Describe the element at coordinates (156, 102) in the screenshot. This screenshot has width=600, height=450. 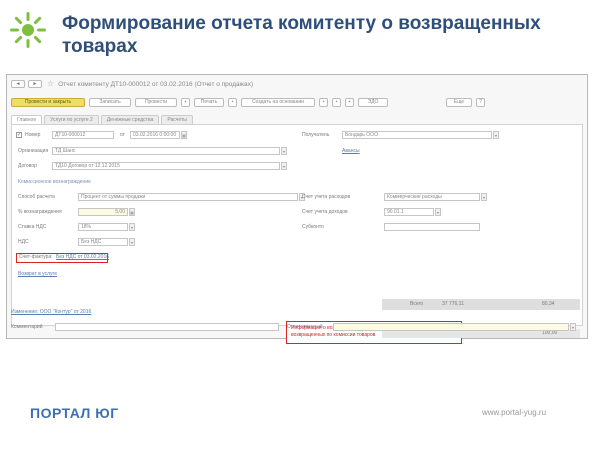
I see `post-button: Провести` at that location.